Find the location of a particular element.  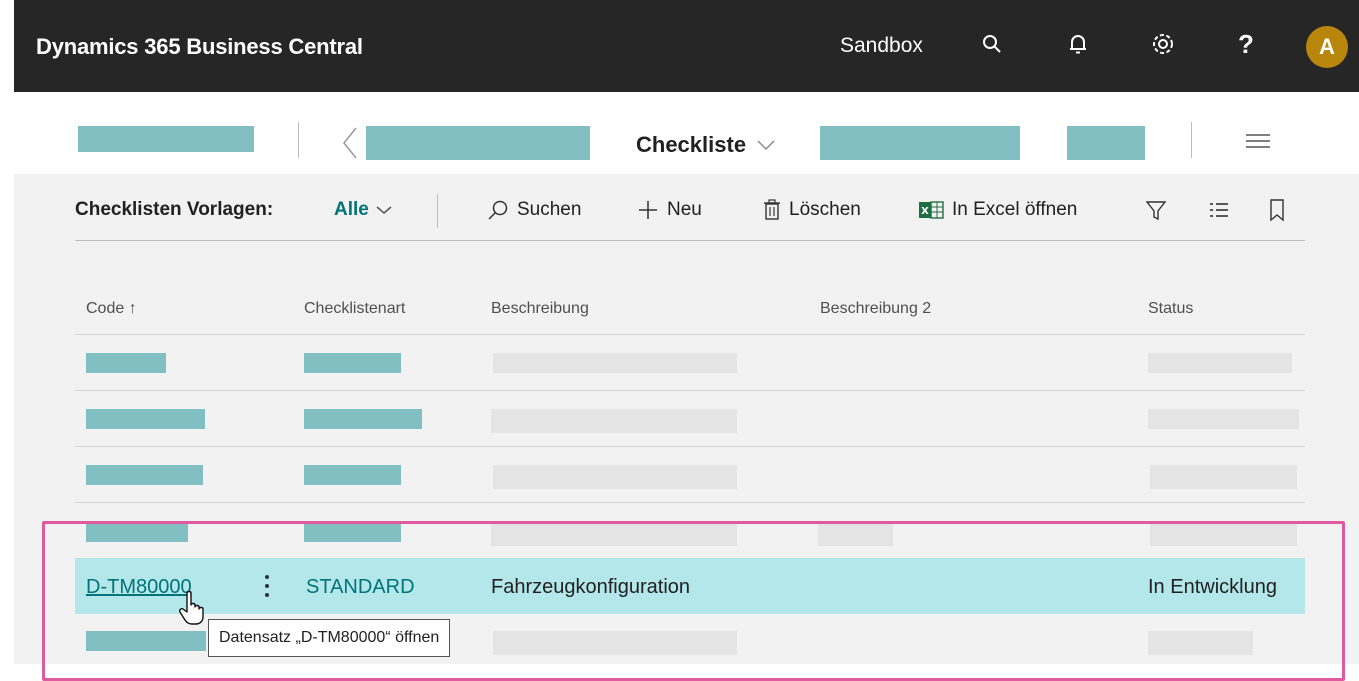

view-selector-label: Alle is located at coordinates (351, 209).